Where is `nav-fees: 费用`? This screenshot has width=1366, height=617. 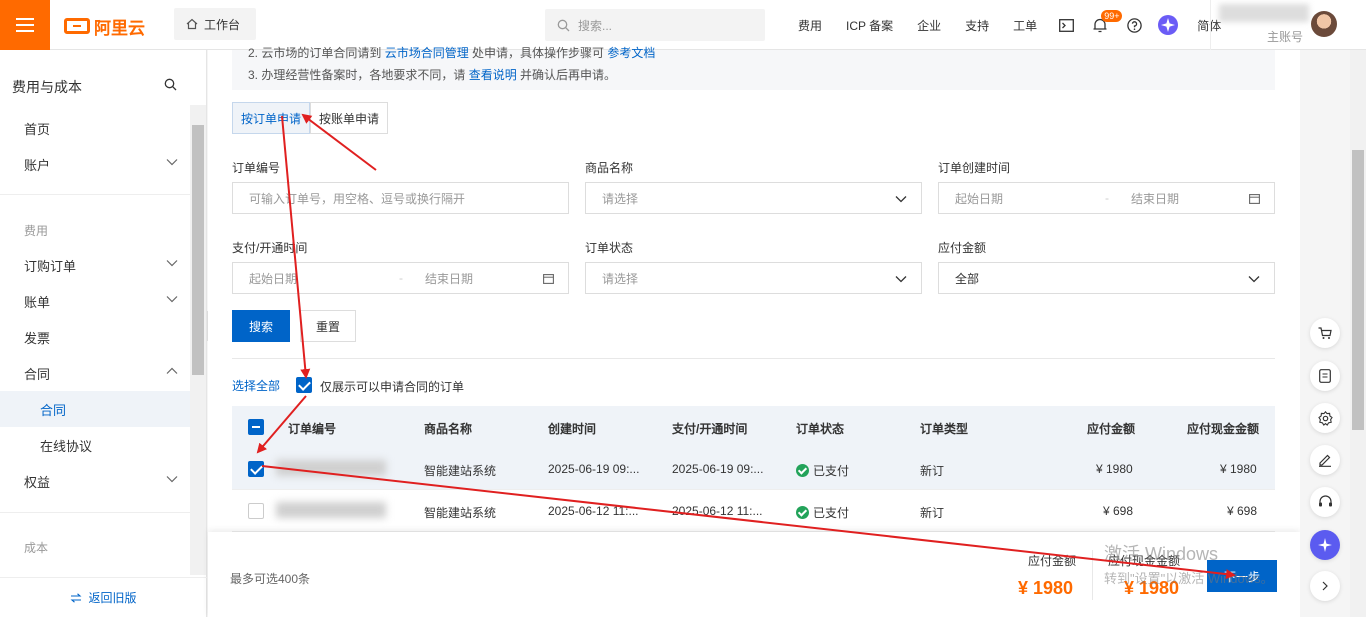
nav-fees: 费用 is located at coordinates (810, 25).